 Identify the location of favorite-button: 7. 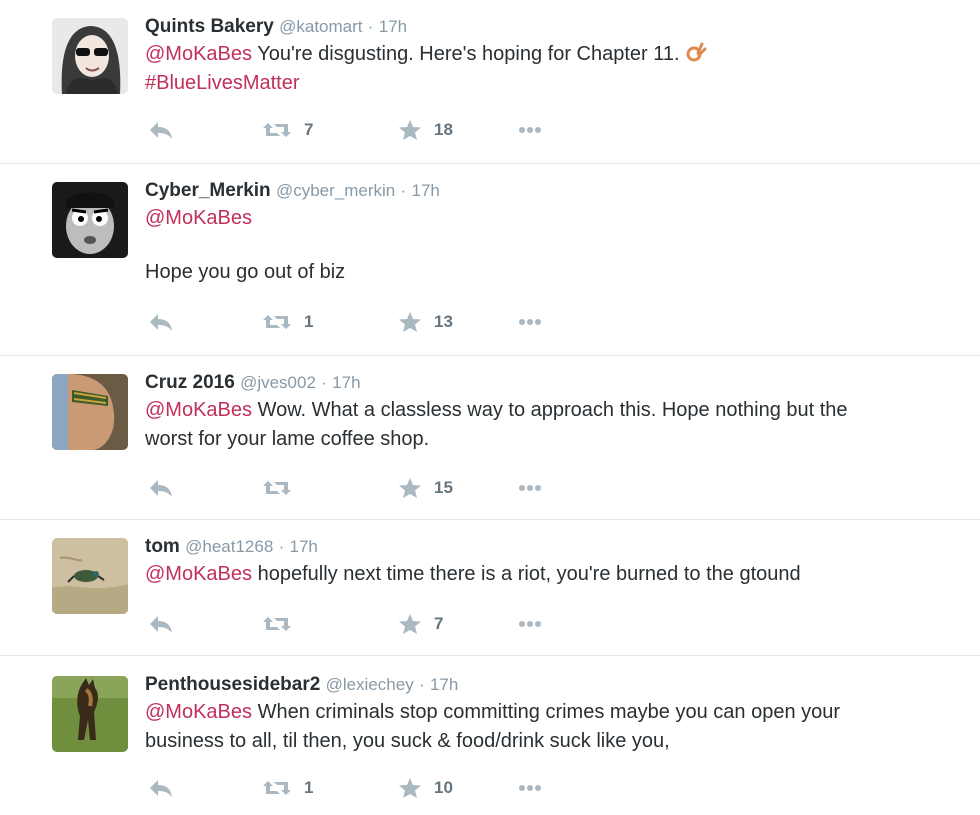
(420, 624).